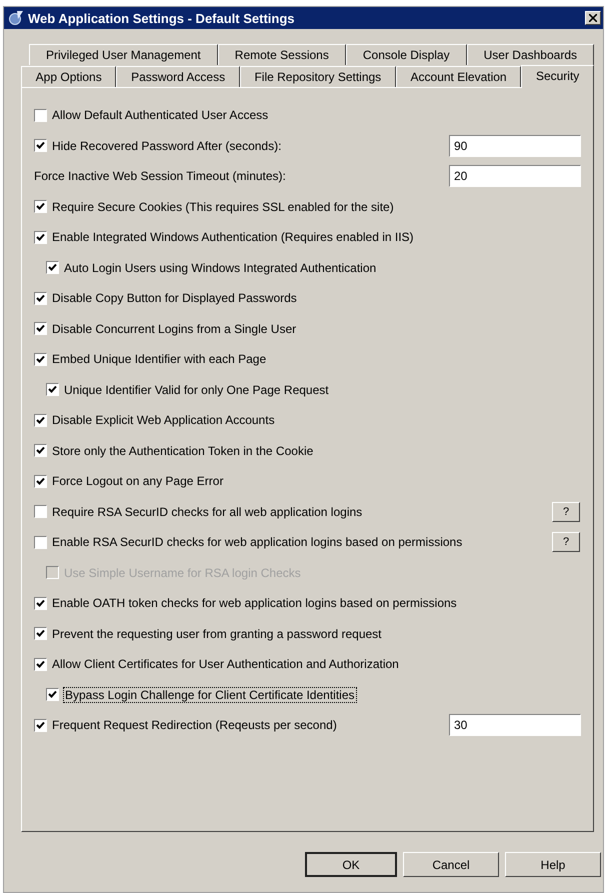 This screenshot has width=607, height=893. What do you see at coordinates (323, 389) in the screenshot?
I see `checkbox-label: Unique Identifier Valid for only One Page Request` at bounding box center [323, 389].